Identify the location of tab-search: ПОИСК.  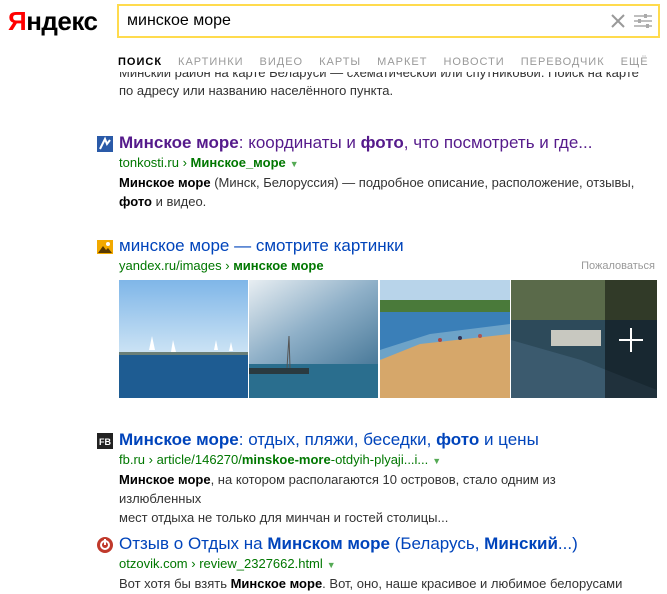
(140, 62).